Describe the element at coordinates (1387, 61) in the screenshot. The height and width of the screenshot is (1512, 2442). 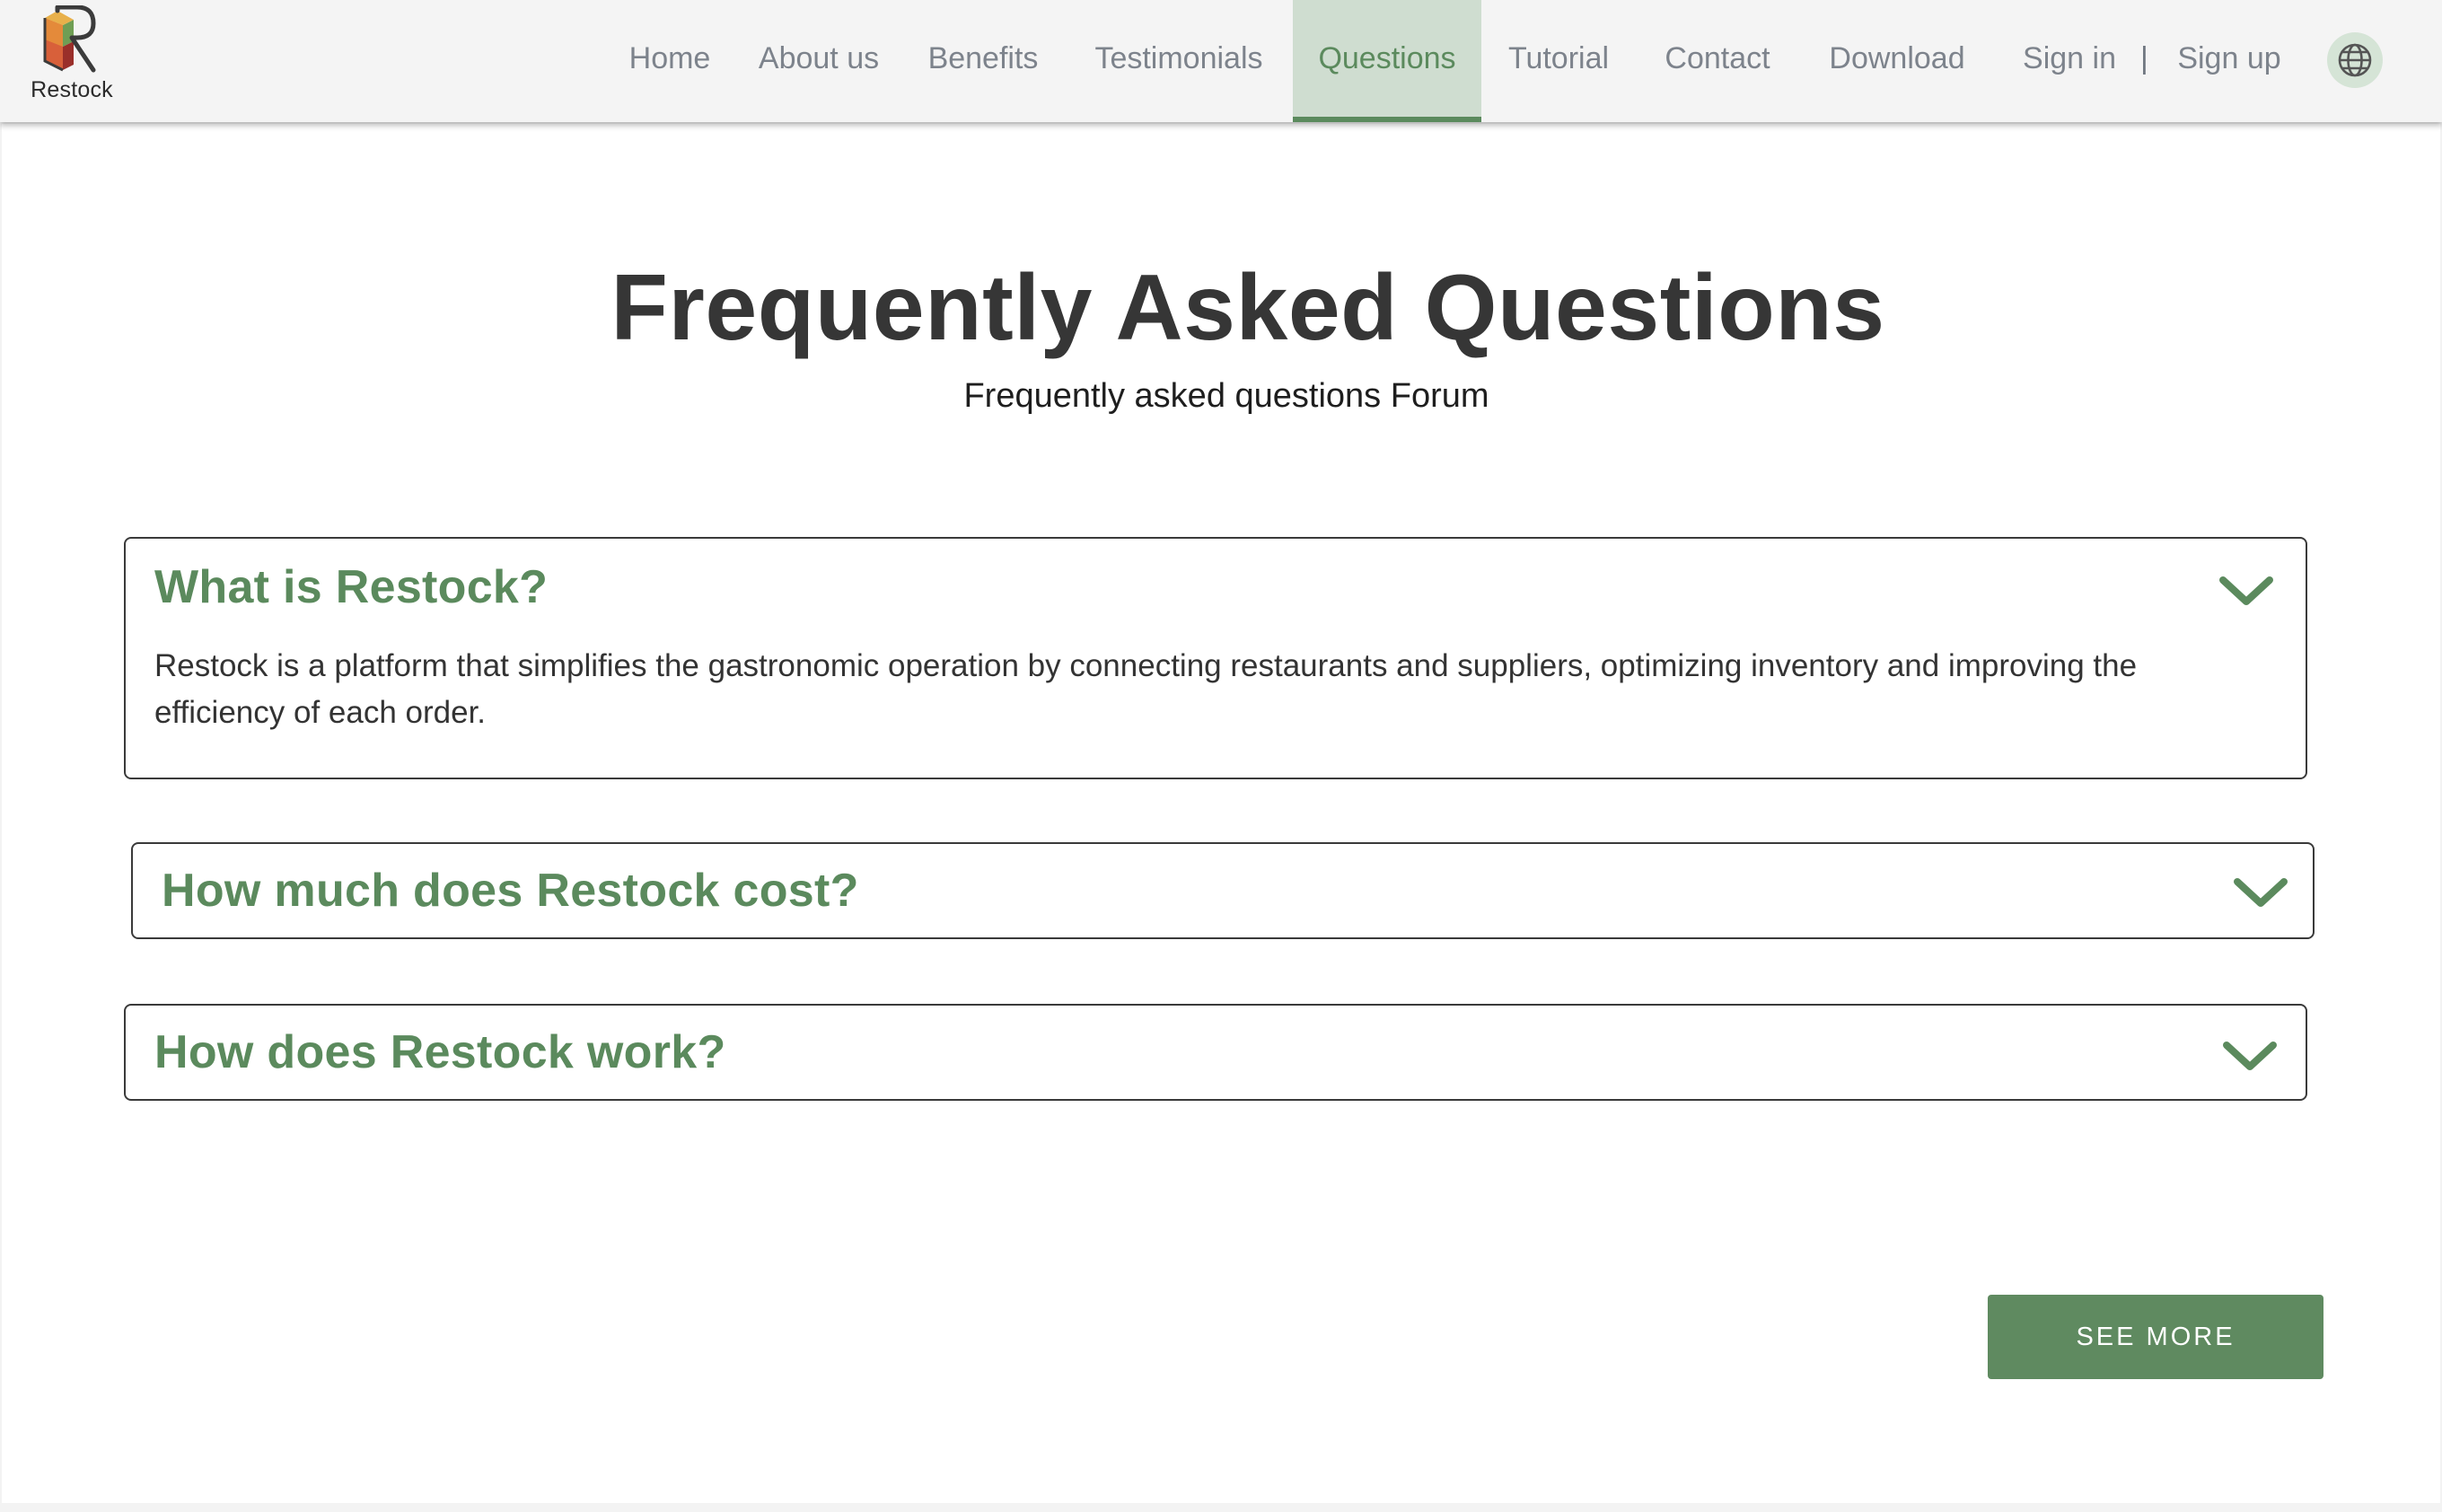
I see `nav-questions: Questions` at that location.